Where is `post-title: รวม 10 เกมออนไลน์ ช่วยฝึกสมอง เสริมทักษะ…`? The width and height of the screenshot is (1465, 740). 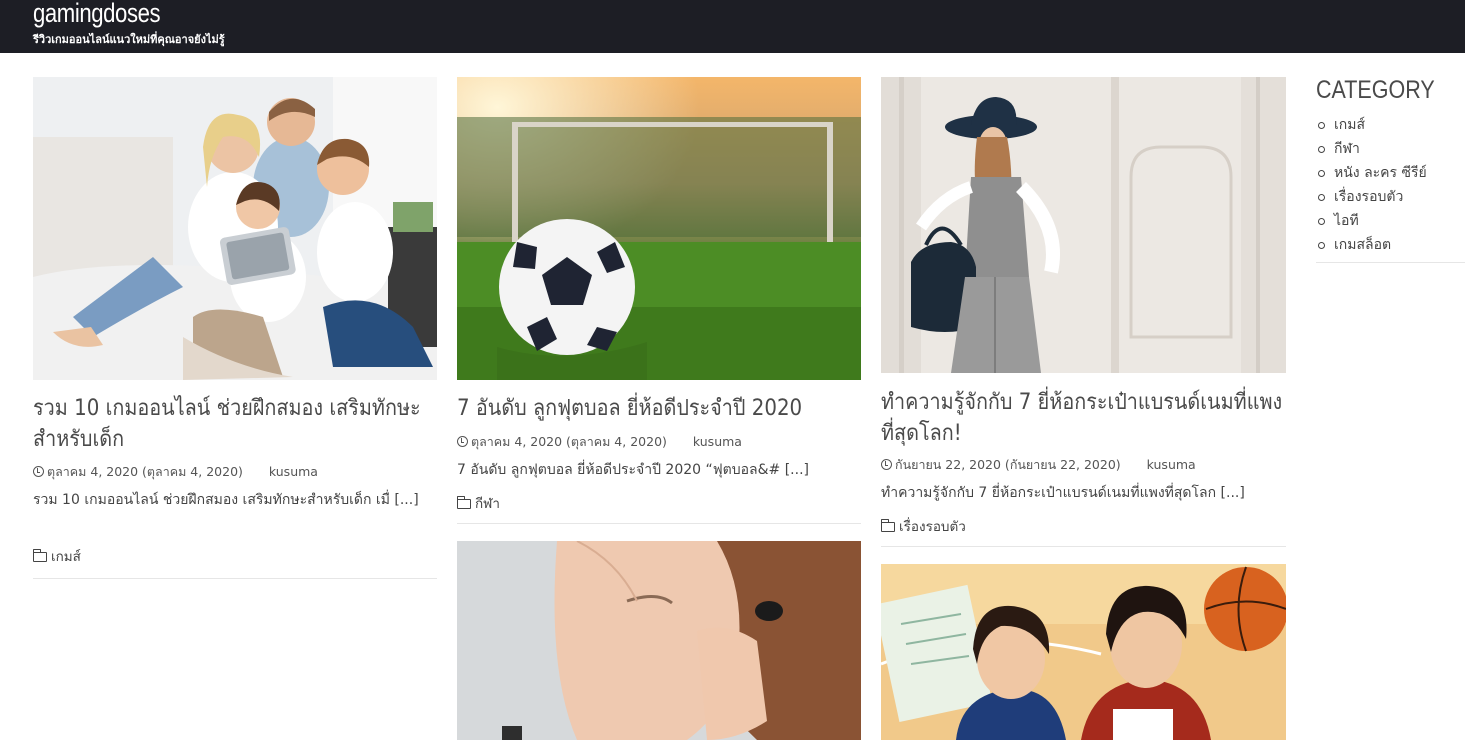
post-title: รวม 10 เกมออนไลน์ ช่วยฝึกสมอง เสริมทักษะ… is located at coordinates (235, 424).